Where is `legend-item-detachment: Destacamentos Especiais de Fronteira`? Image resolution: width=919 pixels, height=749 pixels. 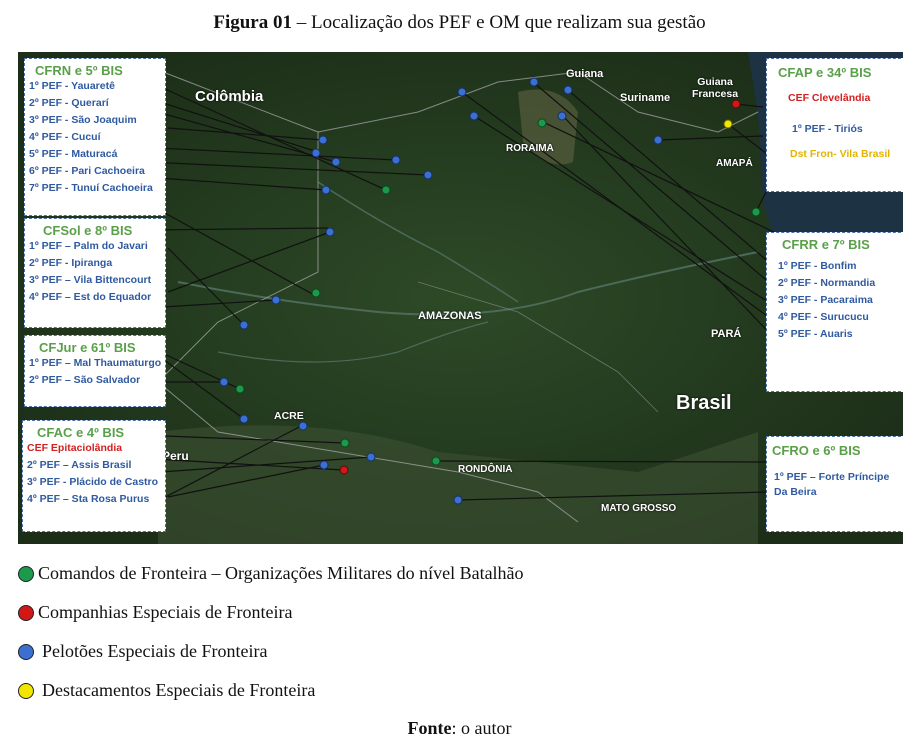
legend-item-detachment: Destacamentos Especiais de Fronteira is located at coordinates (166, 690).